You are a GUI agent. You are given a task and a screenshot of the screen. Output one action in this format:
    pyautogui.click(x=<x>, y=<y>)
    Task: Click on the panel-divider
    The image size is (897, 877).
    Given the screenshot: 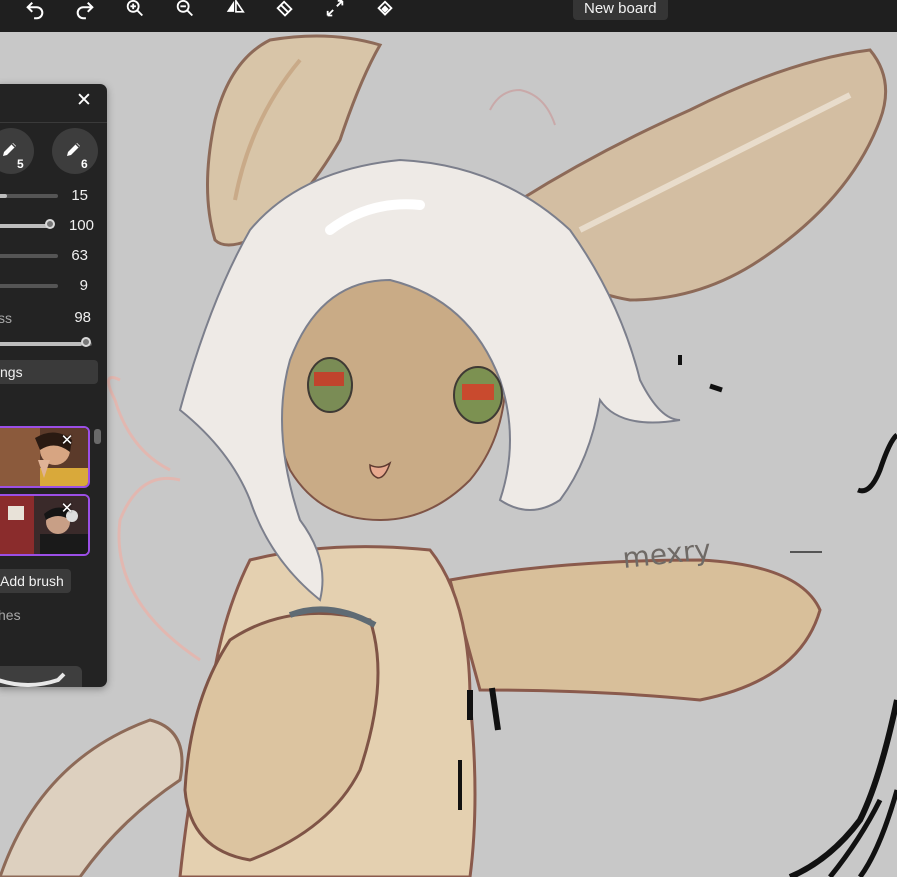 What is the action you would take?
    pyautogui.click(x=53, y=122)
    